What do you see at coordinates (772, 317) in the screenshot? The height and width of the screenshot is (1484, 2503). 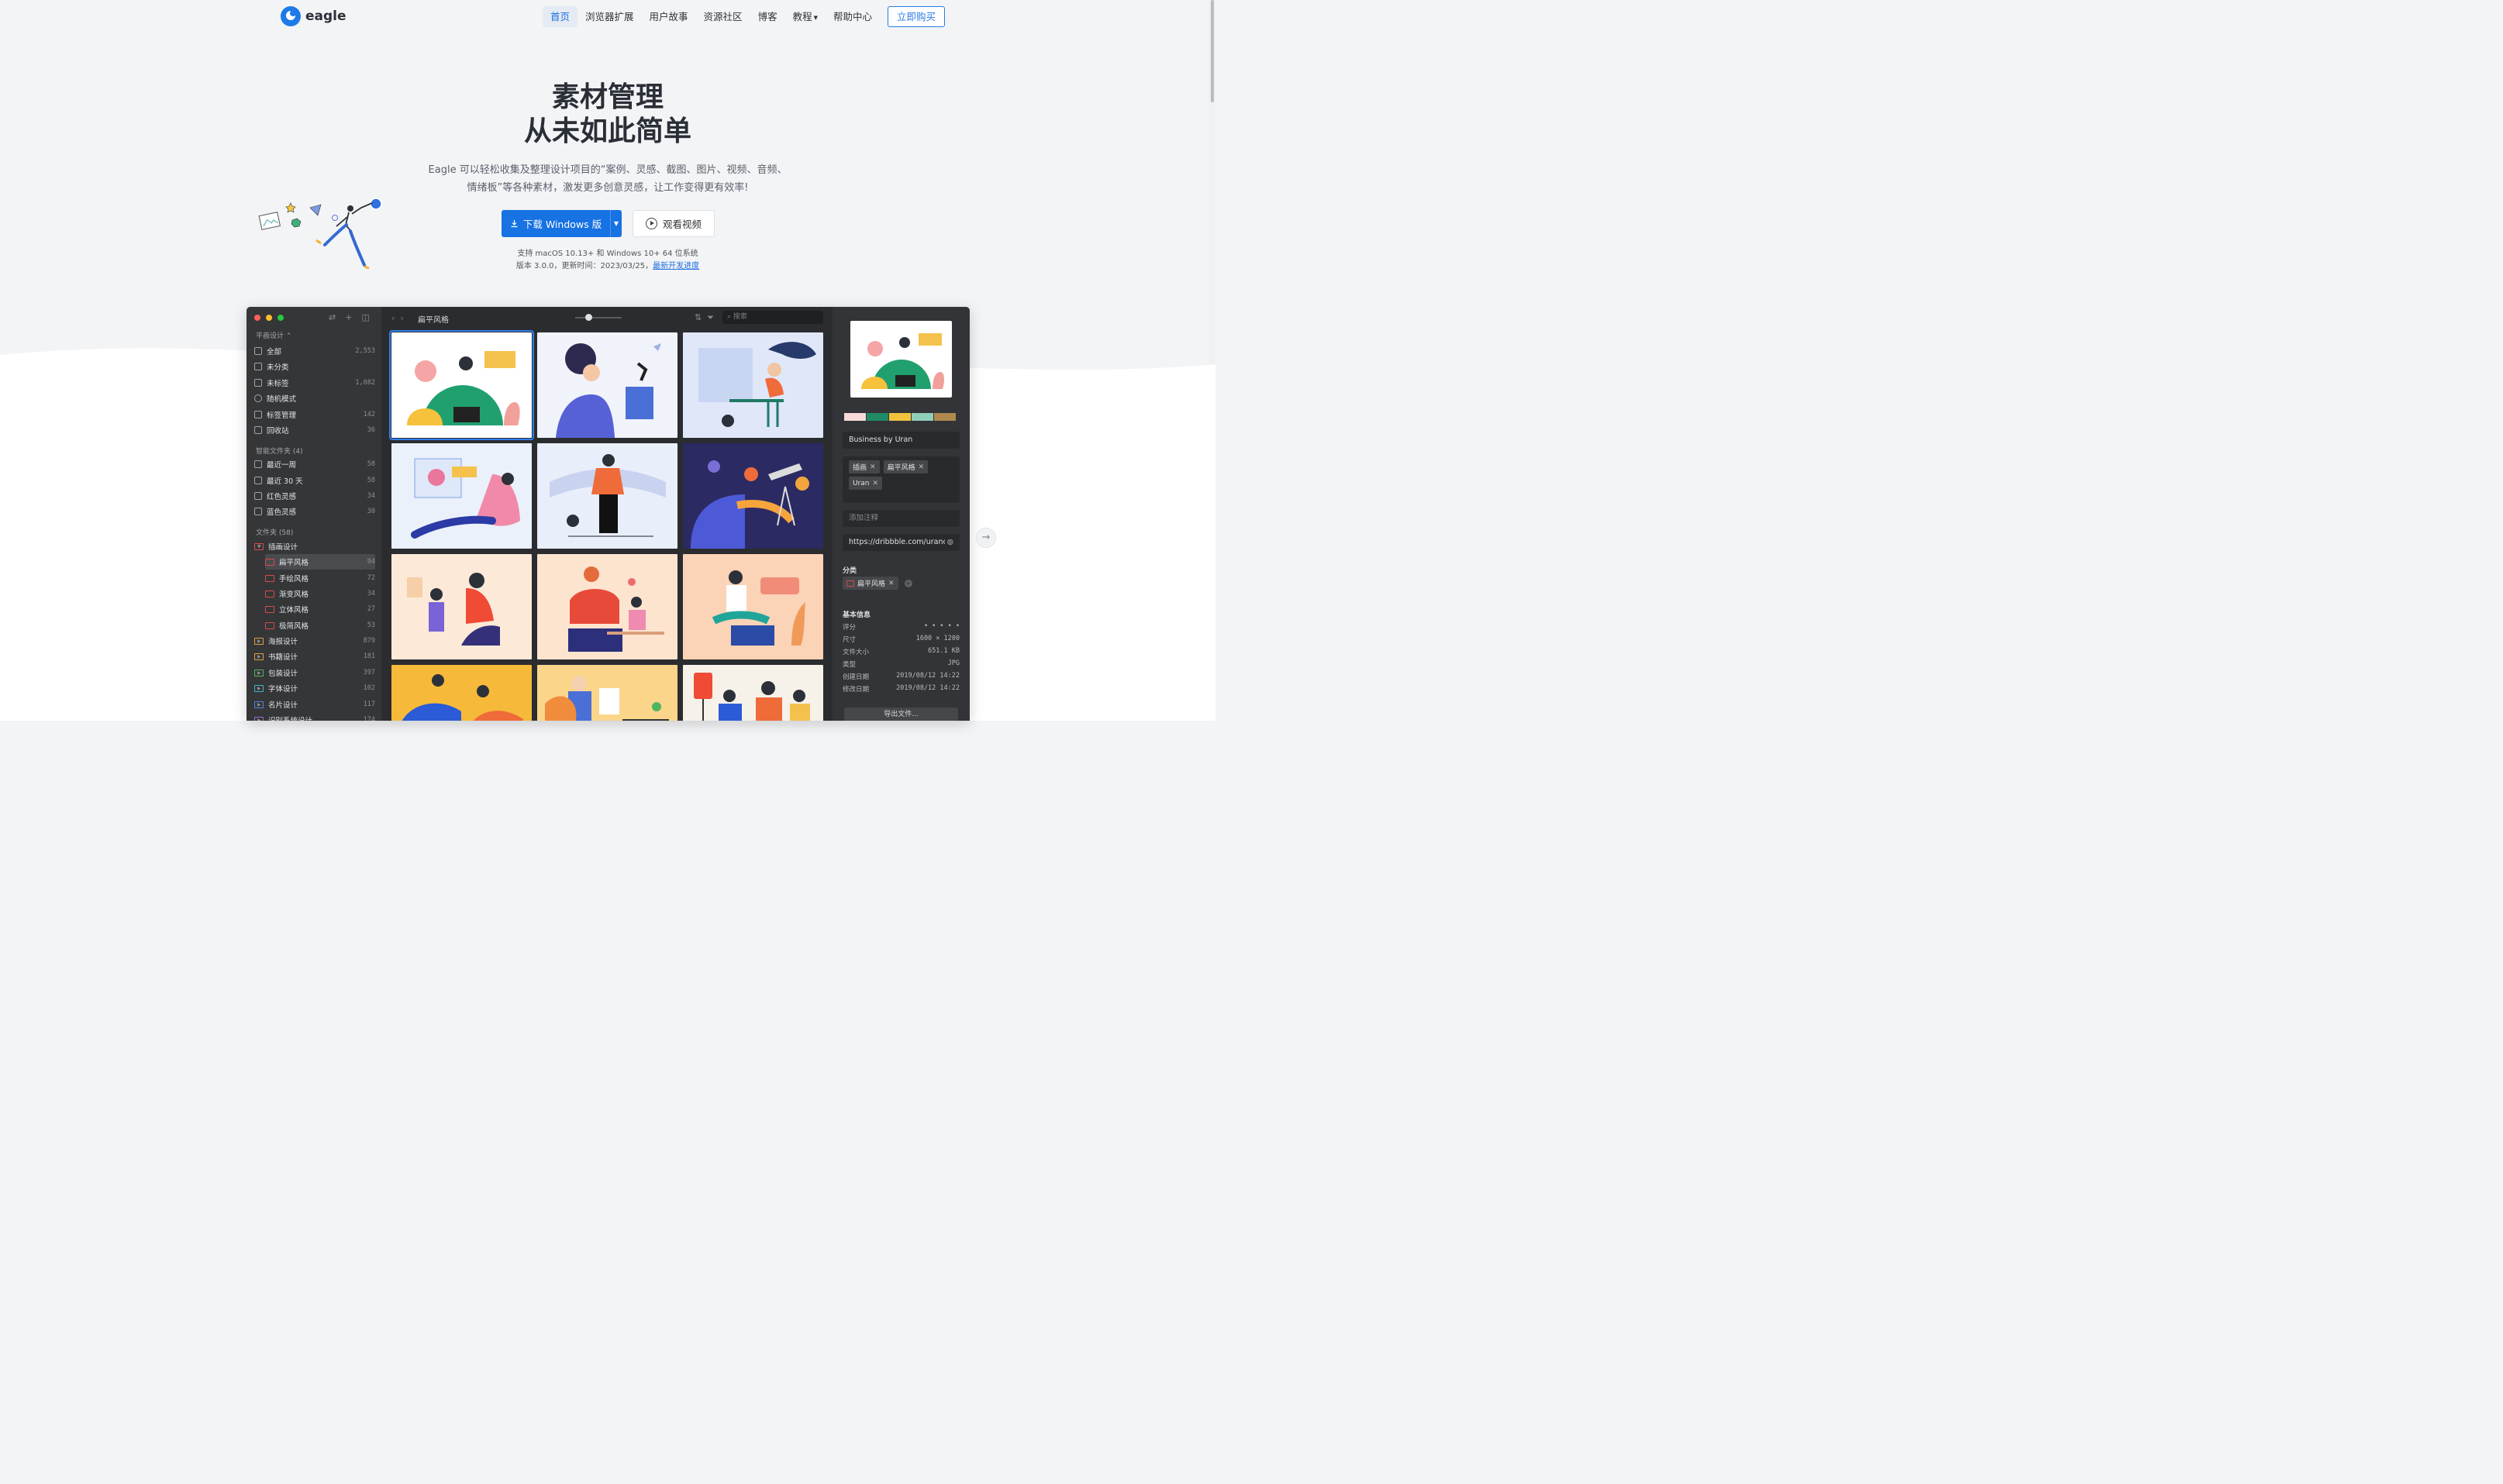 I see `search-input: ⌕ 搜索` at bounding box center [772, 317].